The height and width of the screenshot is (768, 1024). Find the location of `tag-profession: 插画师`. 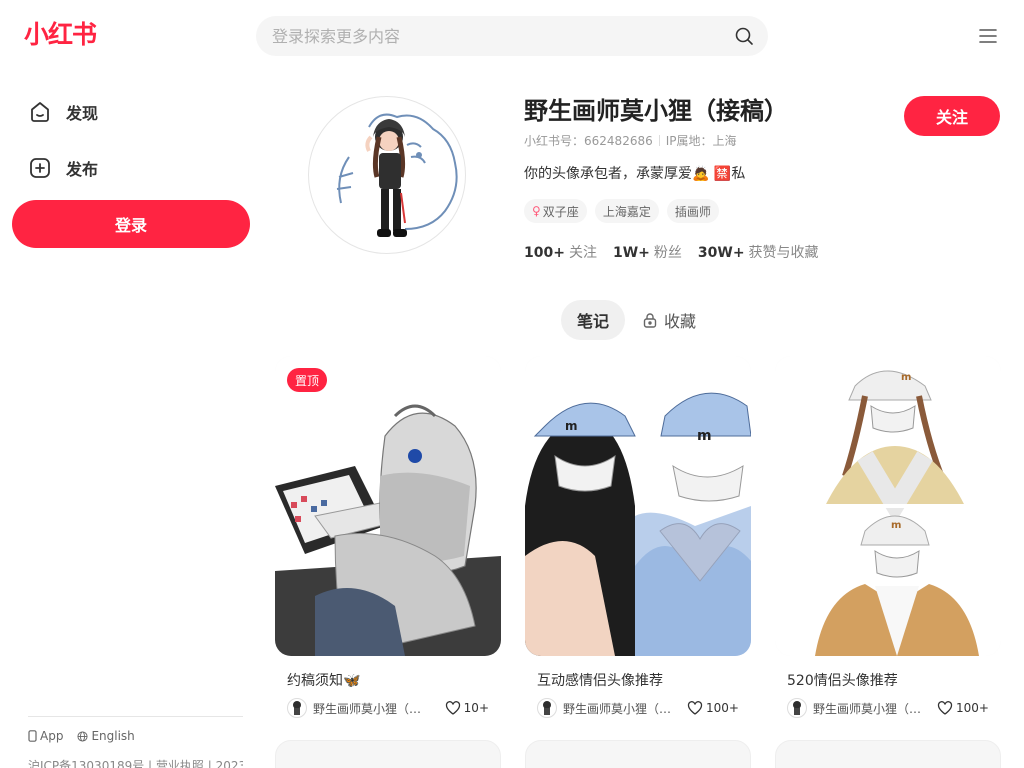

tag-profession: 插画师 is located at coordinates (692, 211).